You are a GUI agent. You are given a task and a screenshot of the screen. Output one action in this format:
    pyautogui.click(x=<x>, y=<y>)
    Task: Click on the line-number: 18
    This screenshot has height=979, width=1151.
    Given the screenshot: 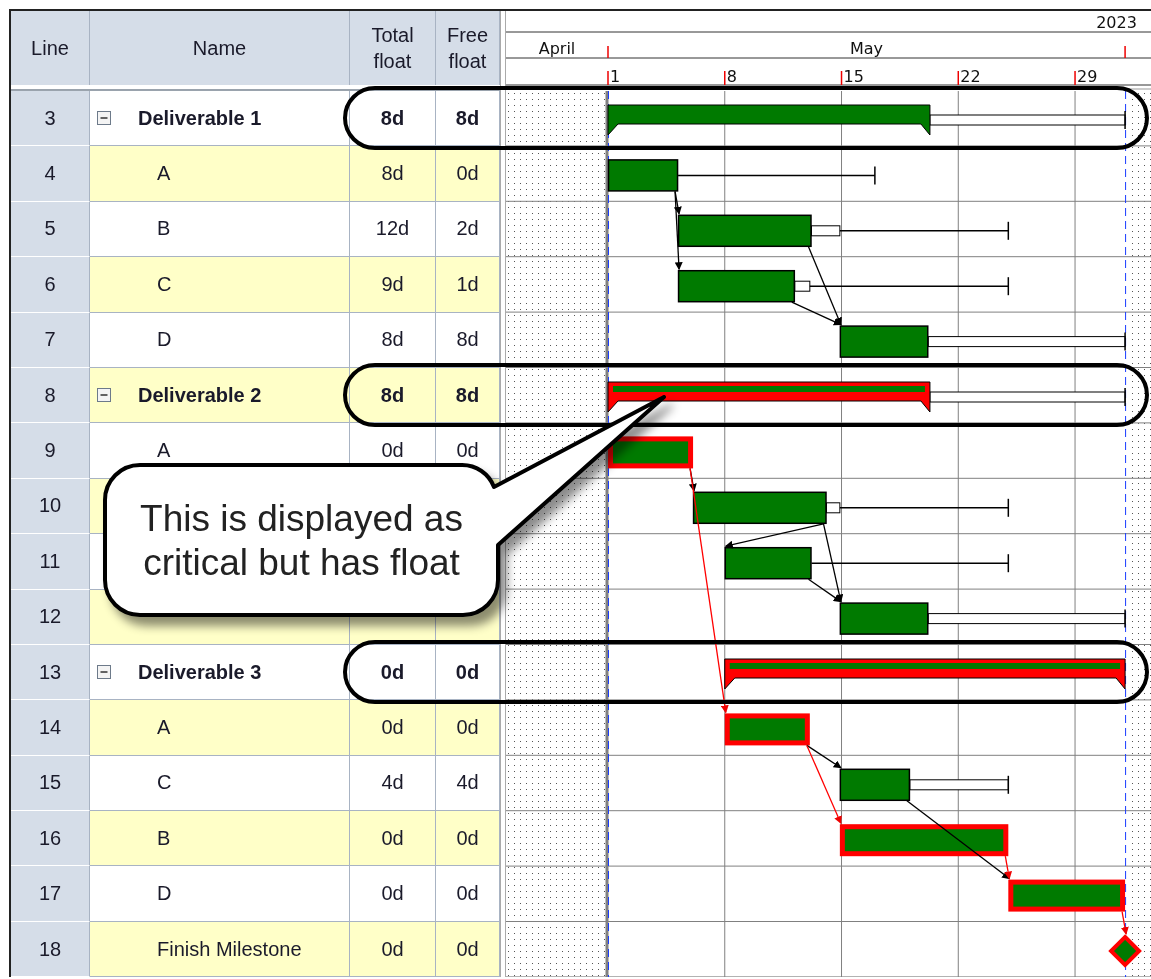 What is the action you would take?
    pyautogui.click(x=50, y=949)
    